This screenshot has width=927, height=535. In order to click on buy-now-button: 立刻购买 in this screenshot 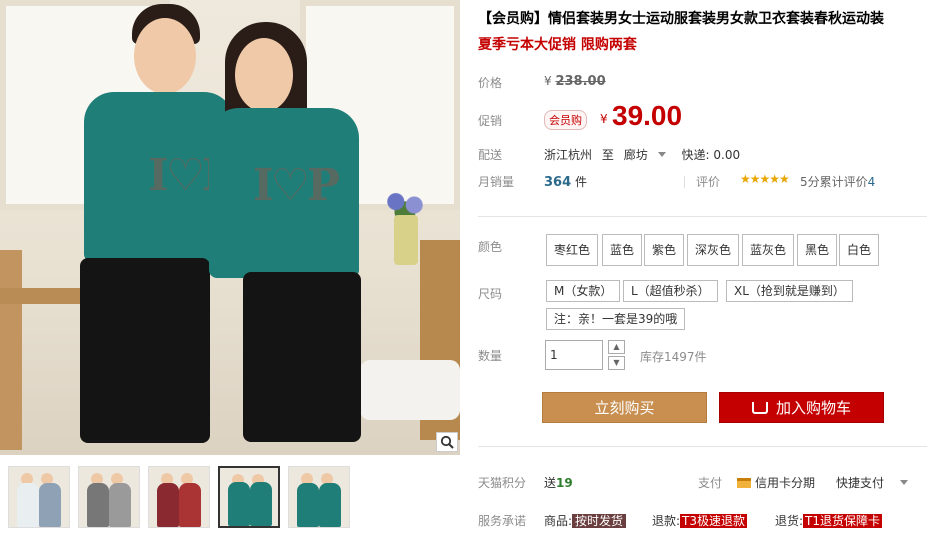, I will do `click(624, 407)`.